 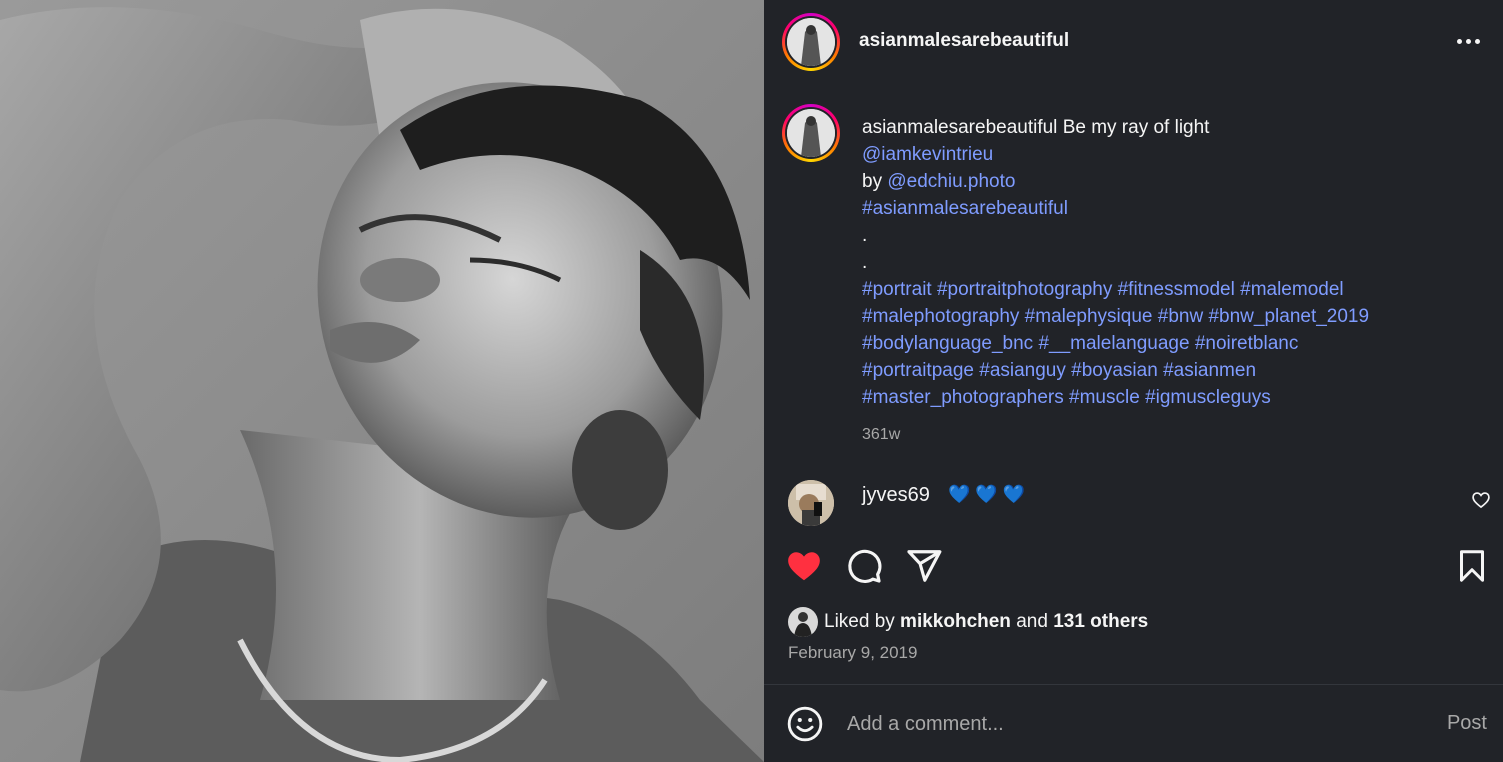 I want to click on heart-filled-icon, so click(x=804, y=566).